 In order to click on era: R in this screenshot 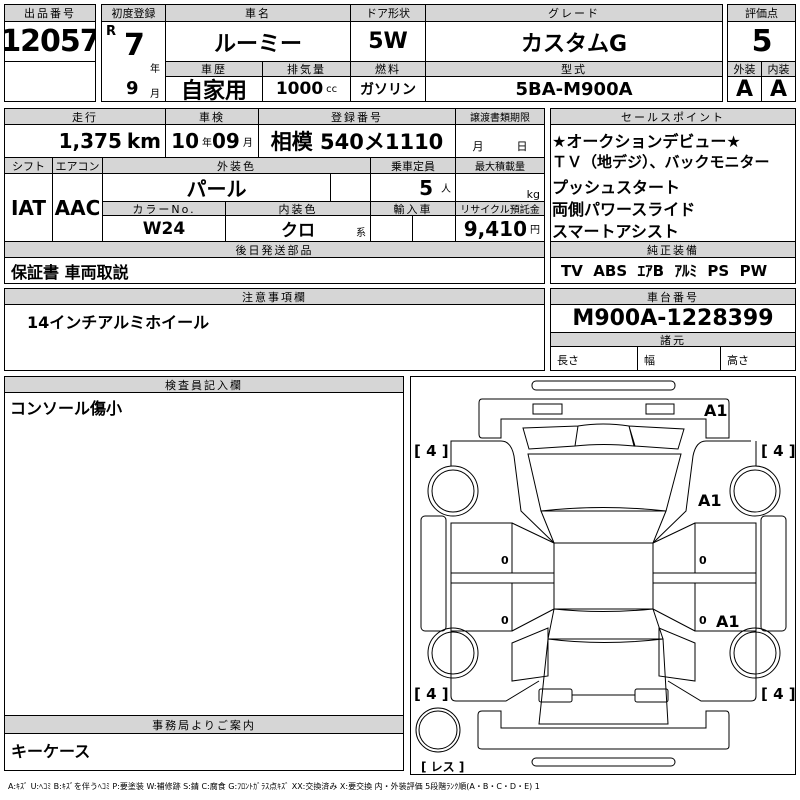, I will do `click(111, 31)`.